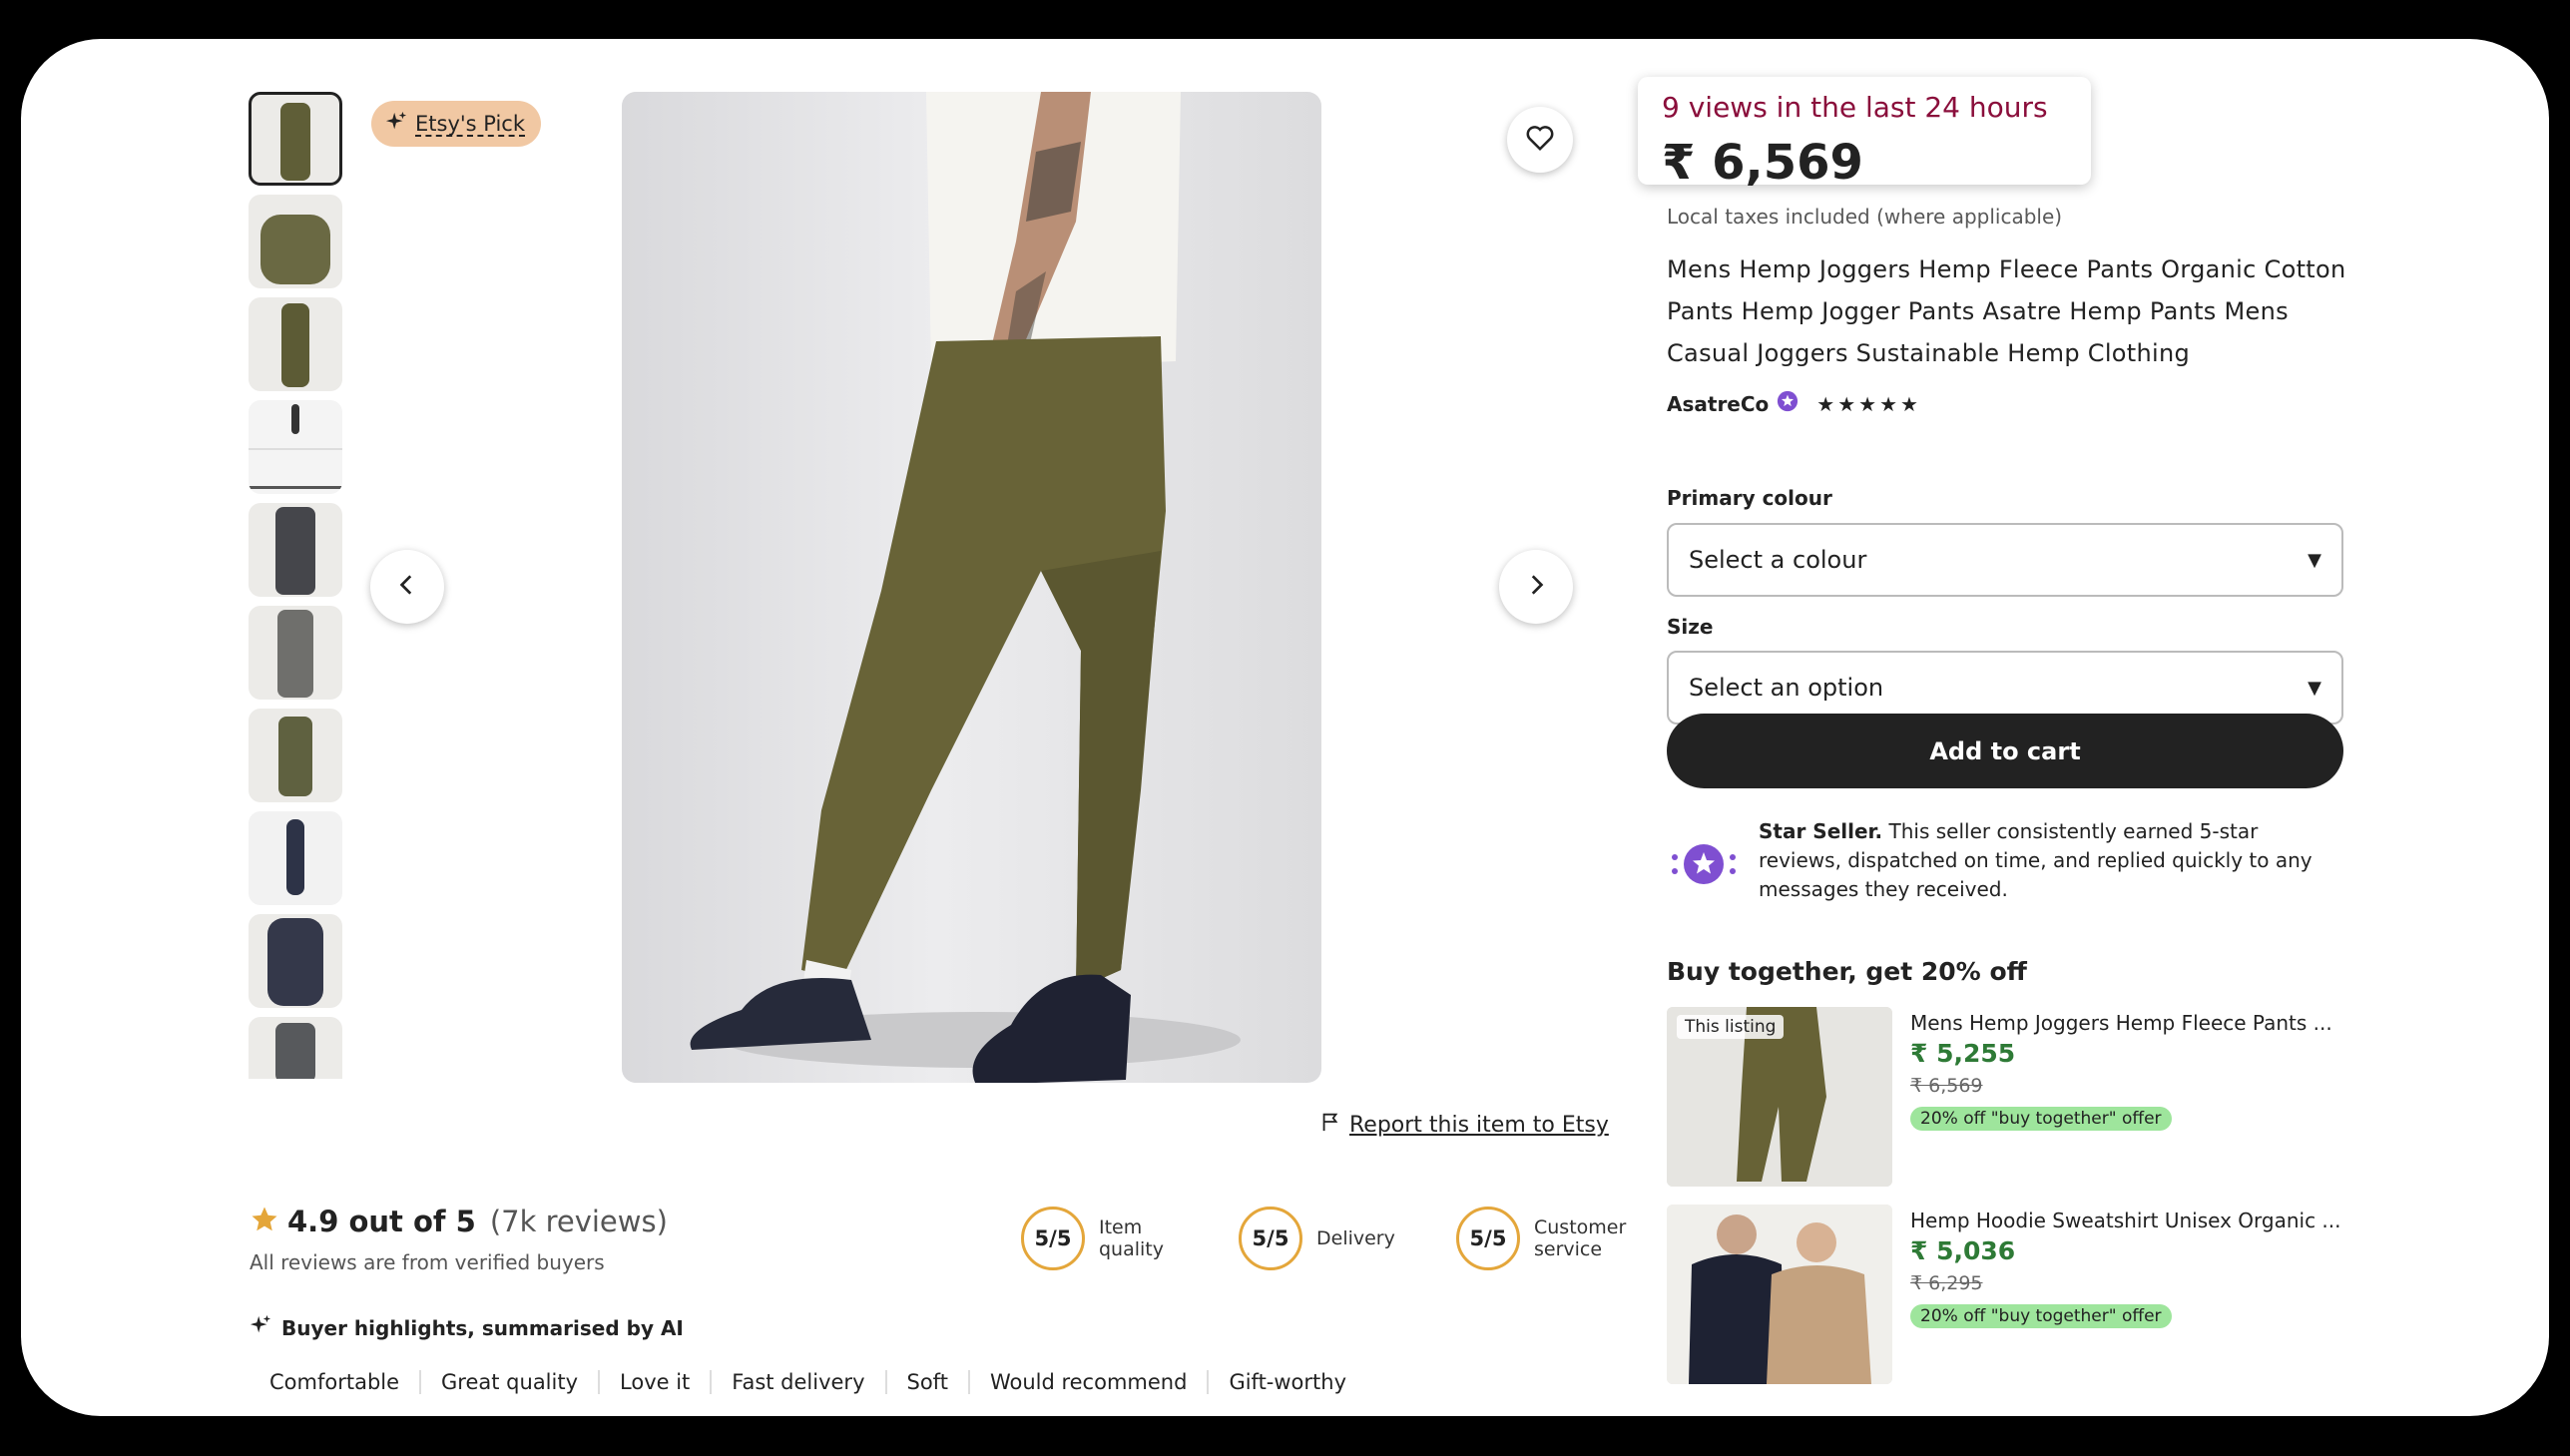 This screenshot has width=2570, height=1456. I want to click on metric-label: Customer service, so click(1580, 1238).